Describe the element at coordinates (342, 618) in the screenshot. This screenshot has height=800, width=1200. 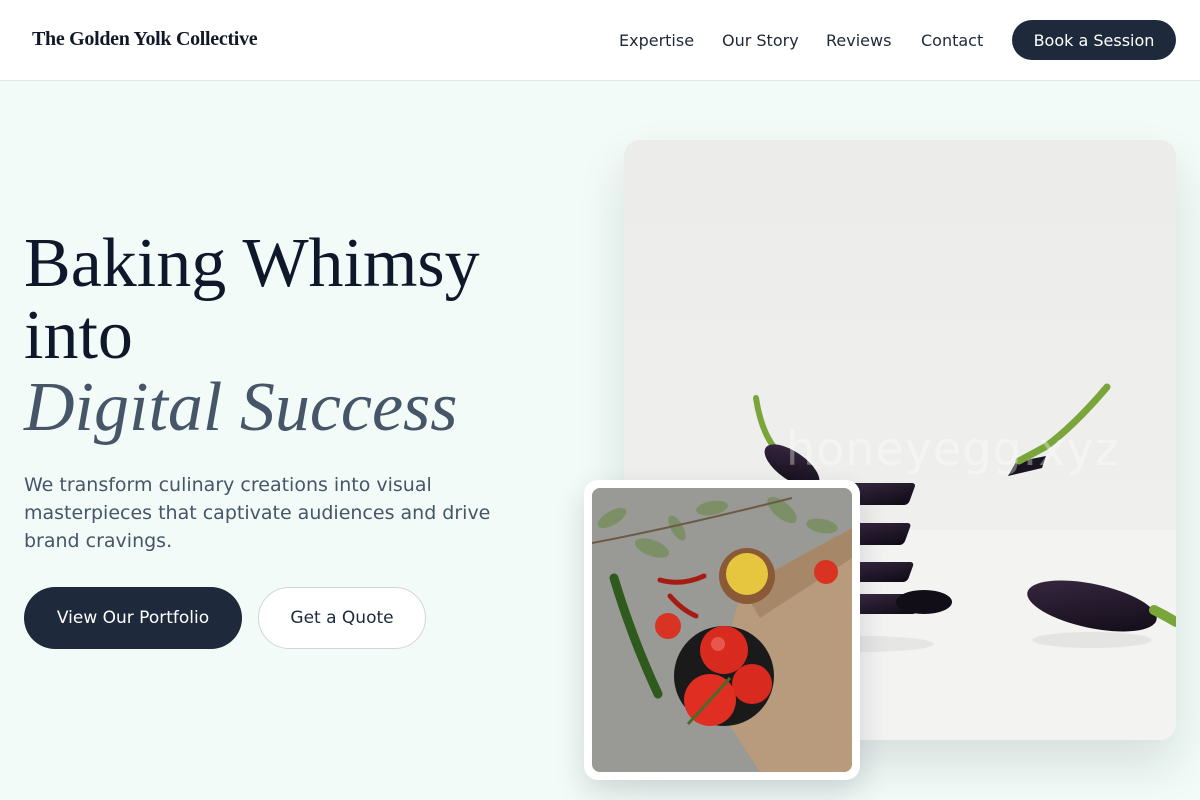
I see `get-quote-button: Get a Quote` at that location.